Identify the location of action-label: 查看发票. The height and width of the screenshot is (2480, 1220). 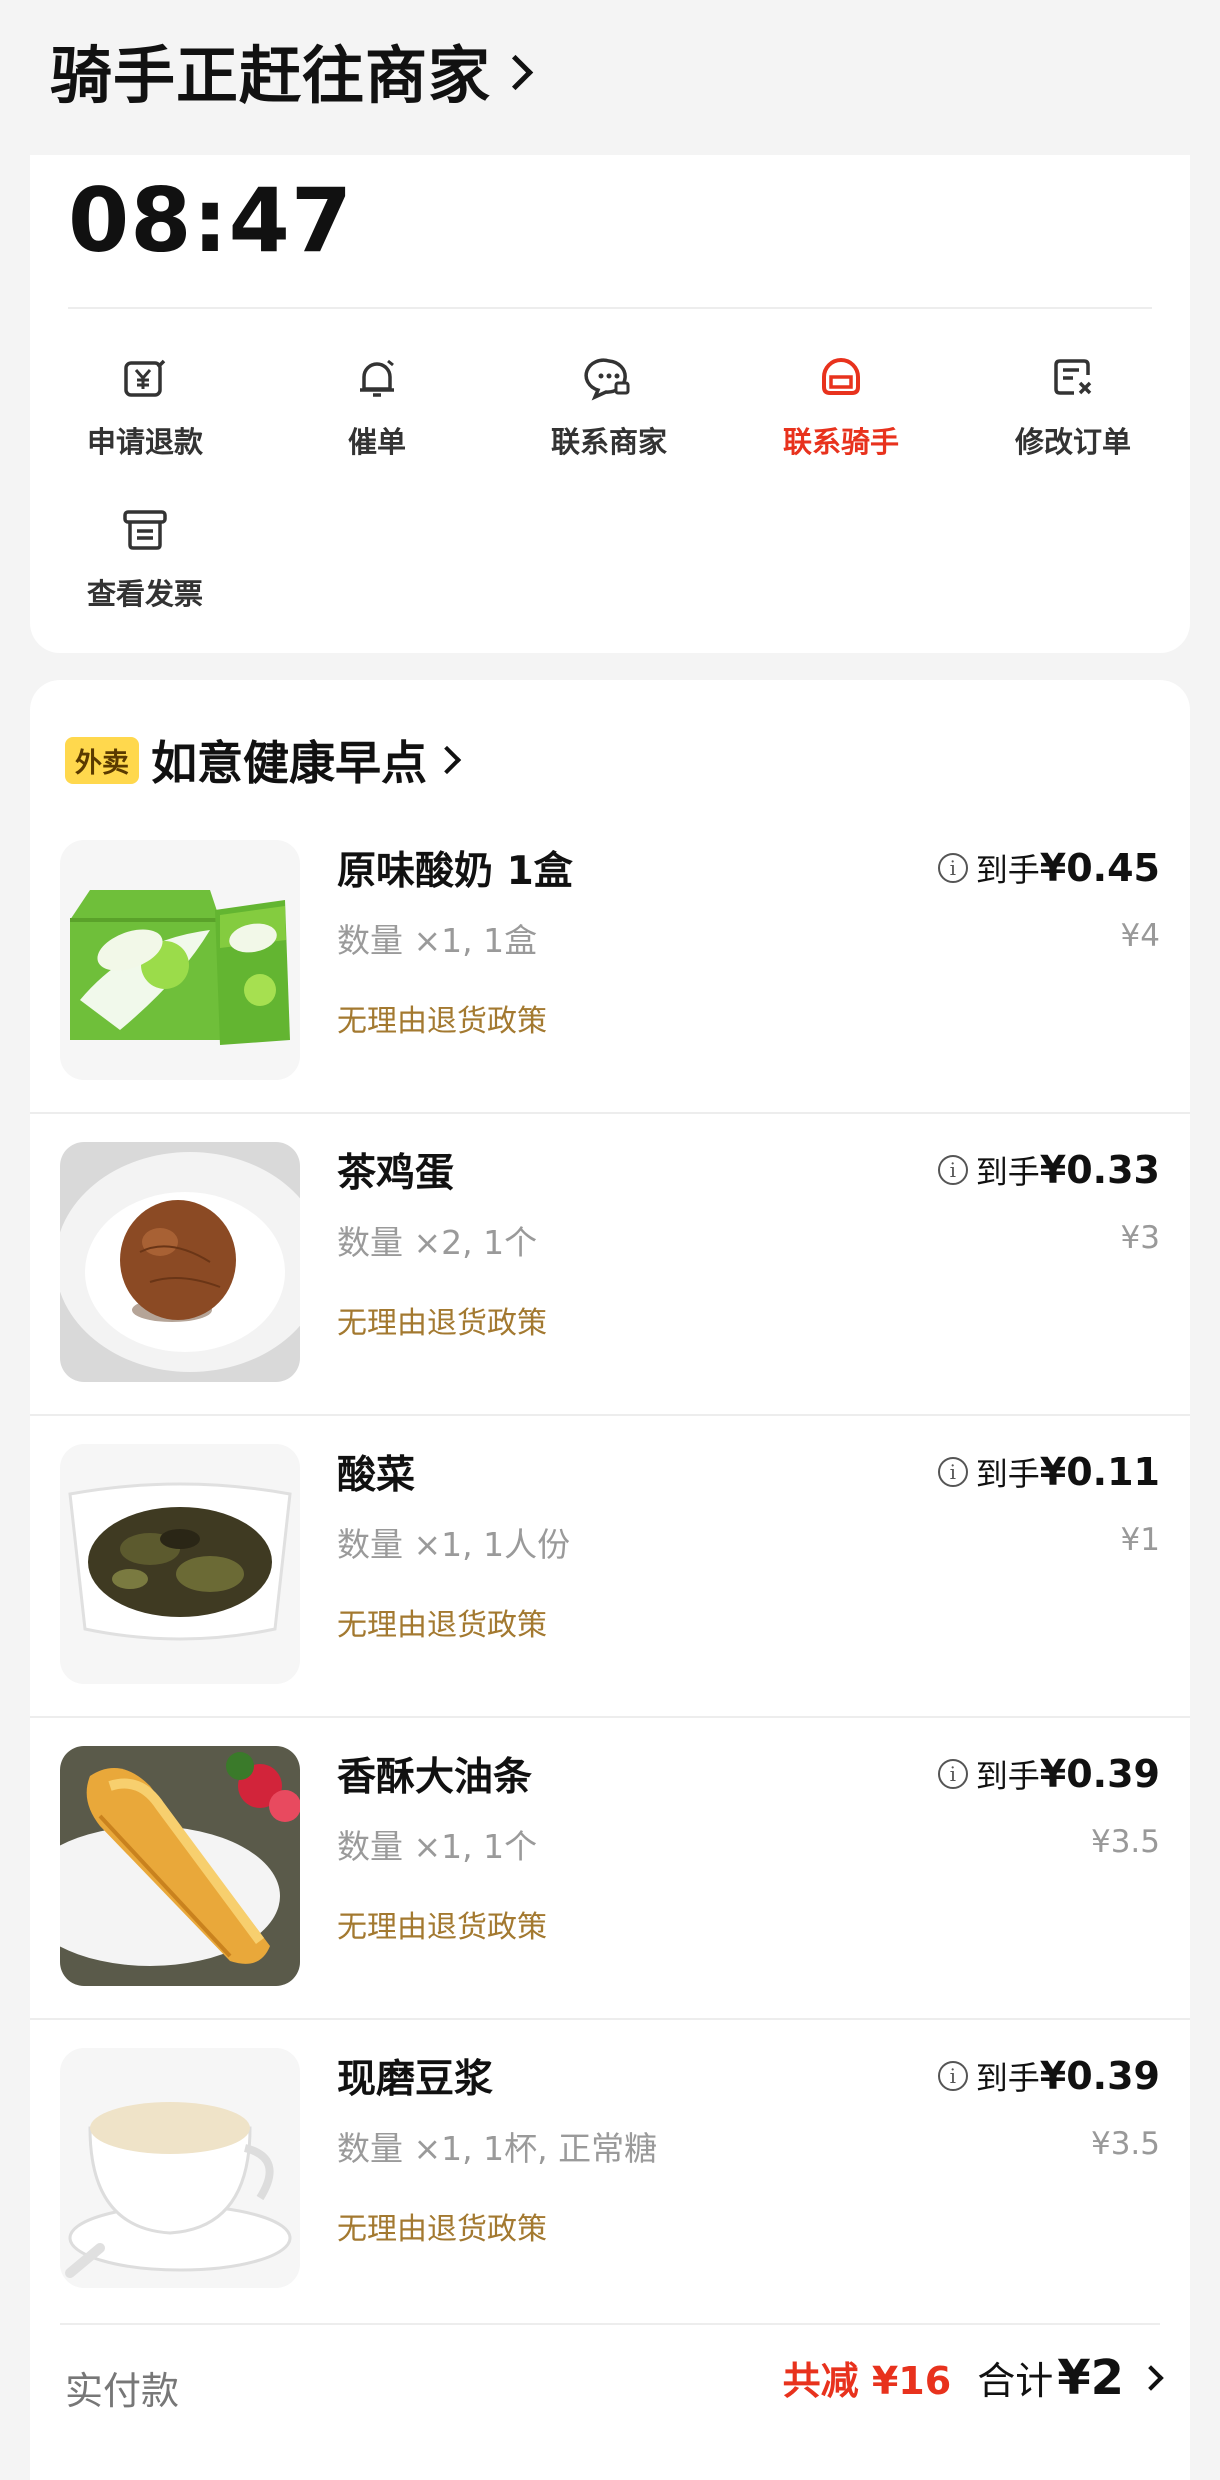
(144, 594).